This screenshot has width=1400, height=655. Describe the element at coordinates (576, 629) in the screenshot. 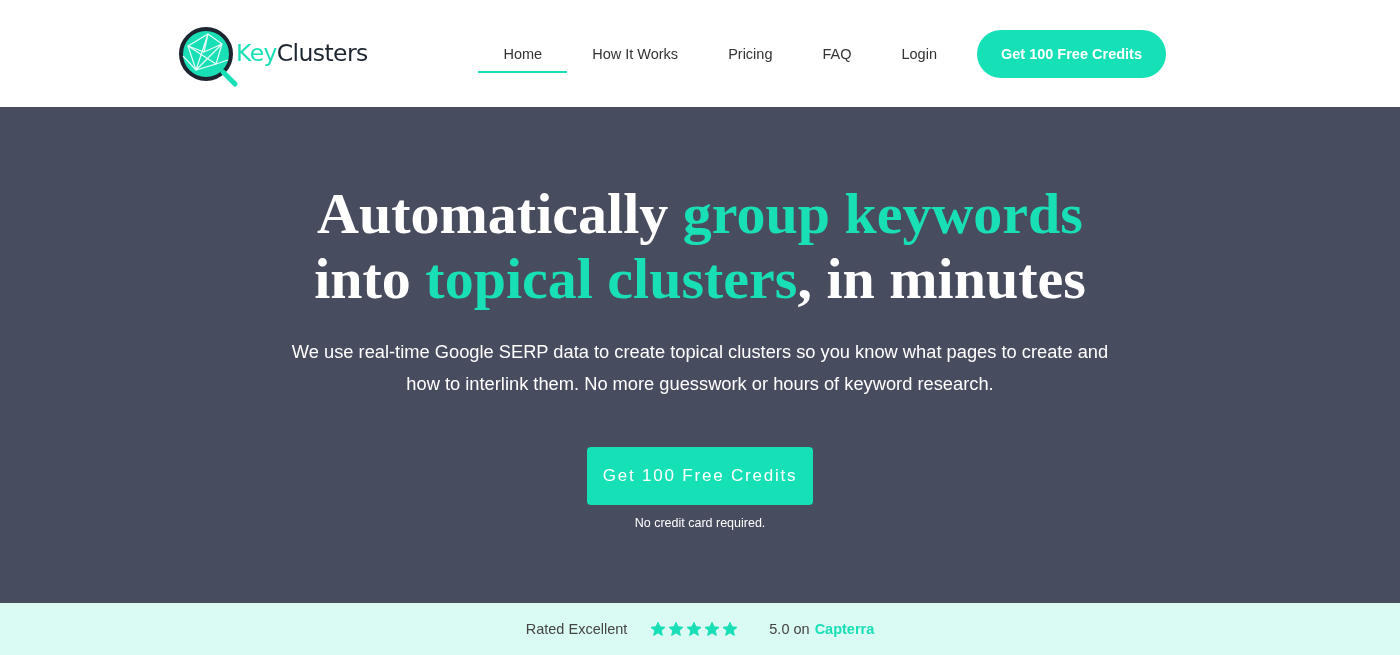

I see `rating-label: Rated Excellent` at that location.